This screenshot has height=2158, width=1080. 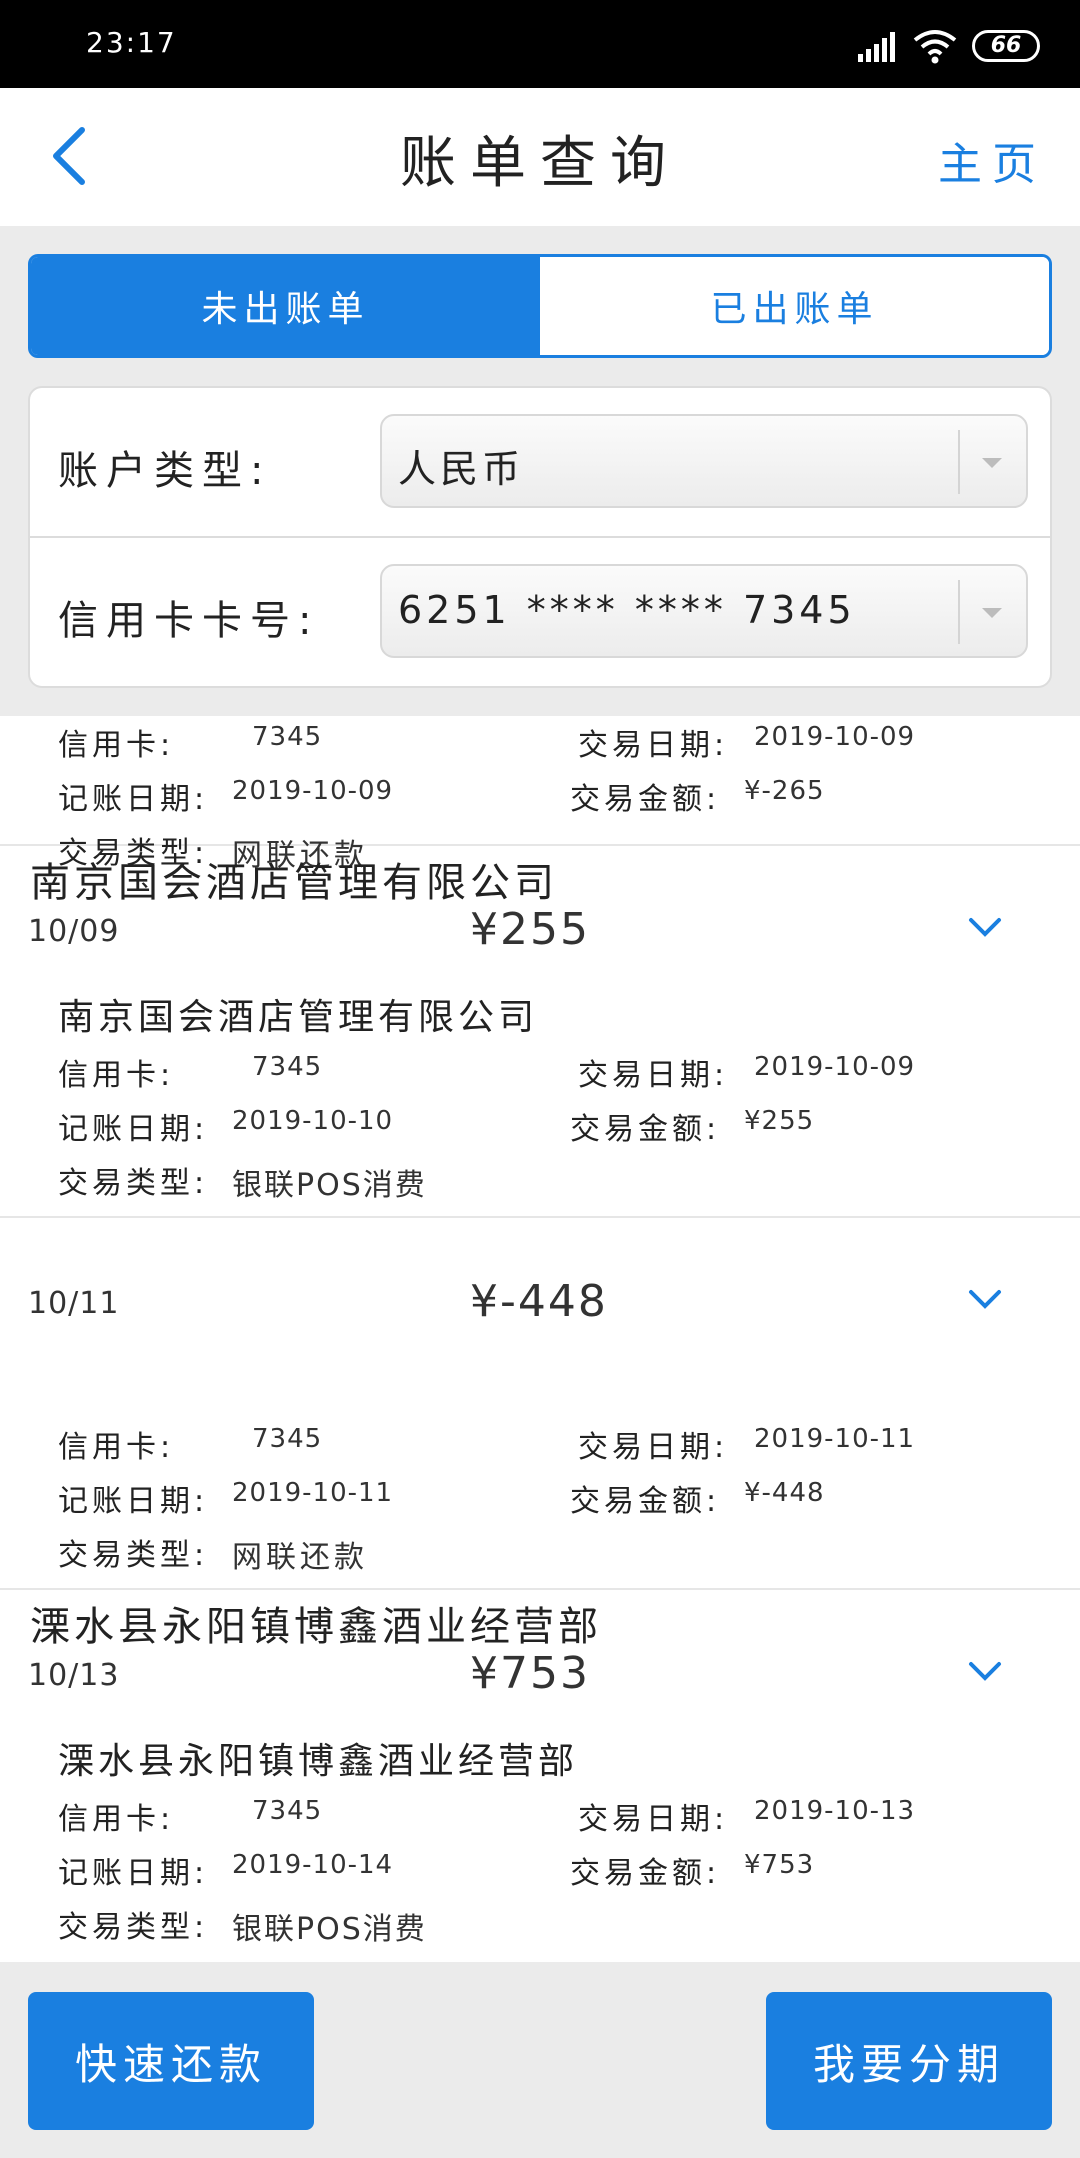 I want to click on account-type-label: 账户类型:, so click(x=165, y=471).